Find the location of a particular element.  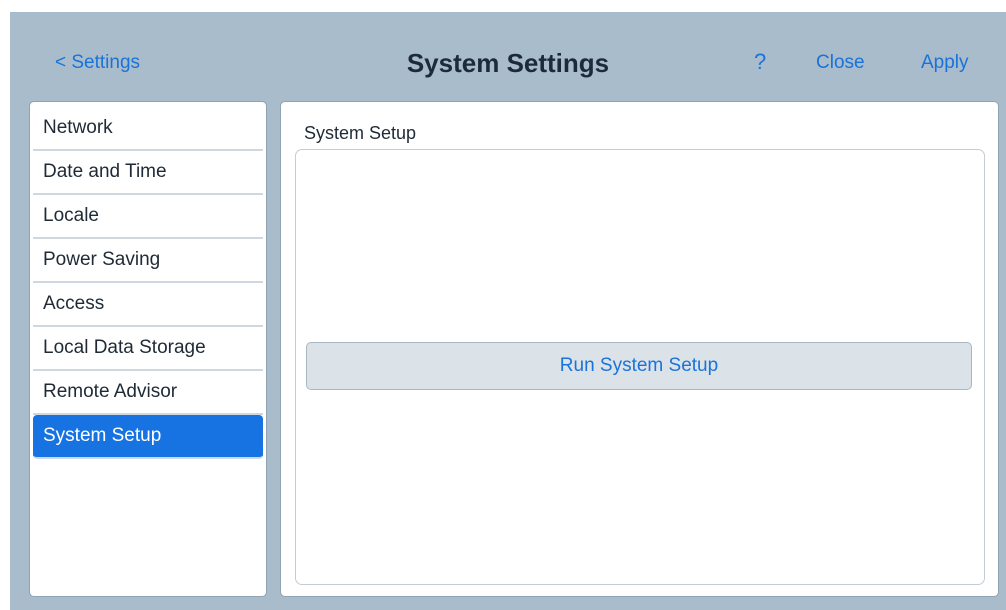

sidebar-item-system-setup: System Setup is located at coordinates (148, 437).